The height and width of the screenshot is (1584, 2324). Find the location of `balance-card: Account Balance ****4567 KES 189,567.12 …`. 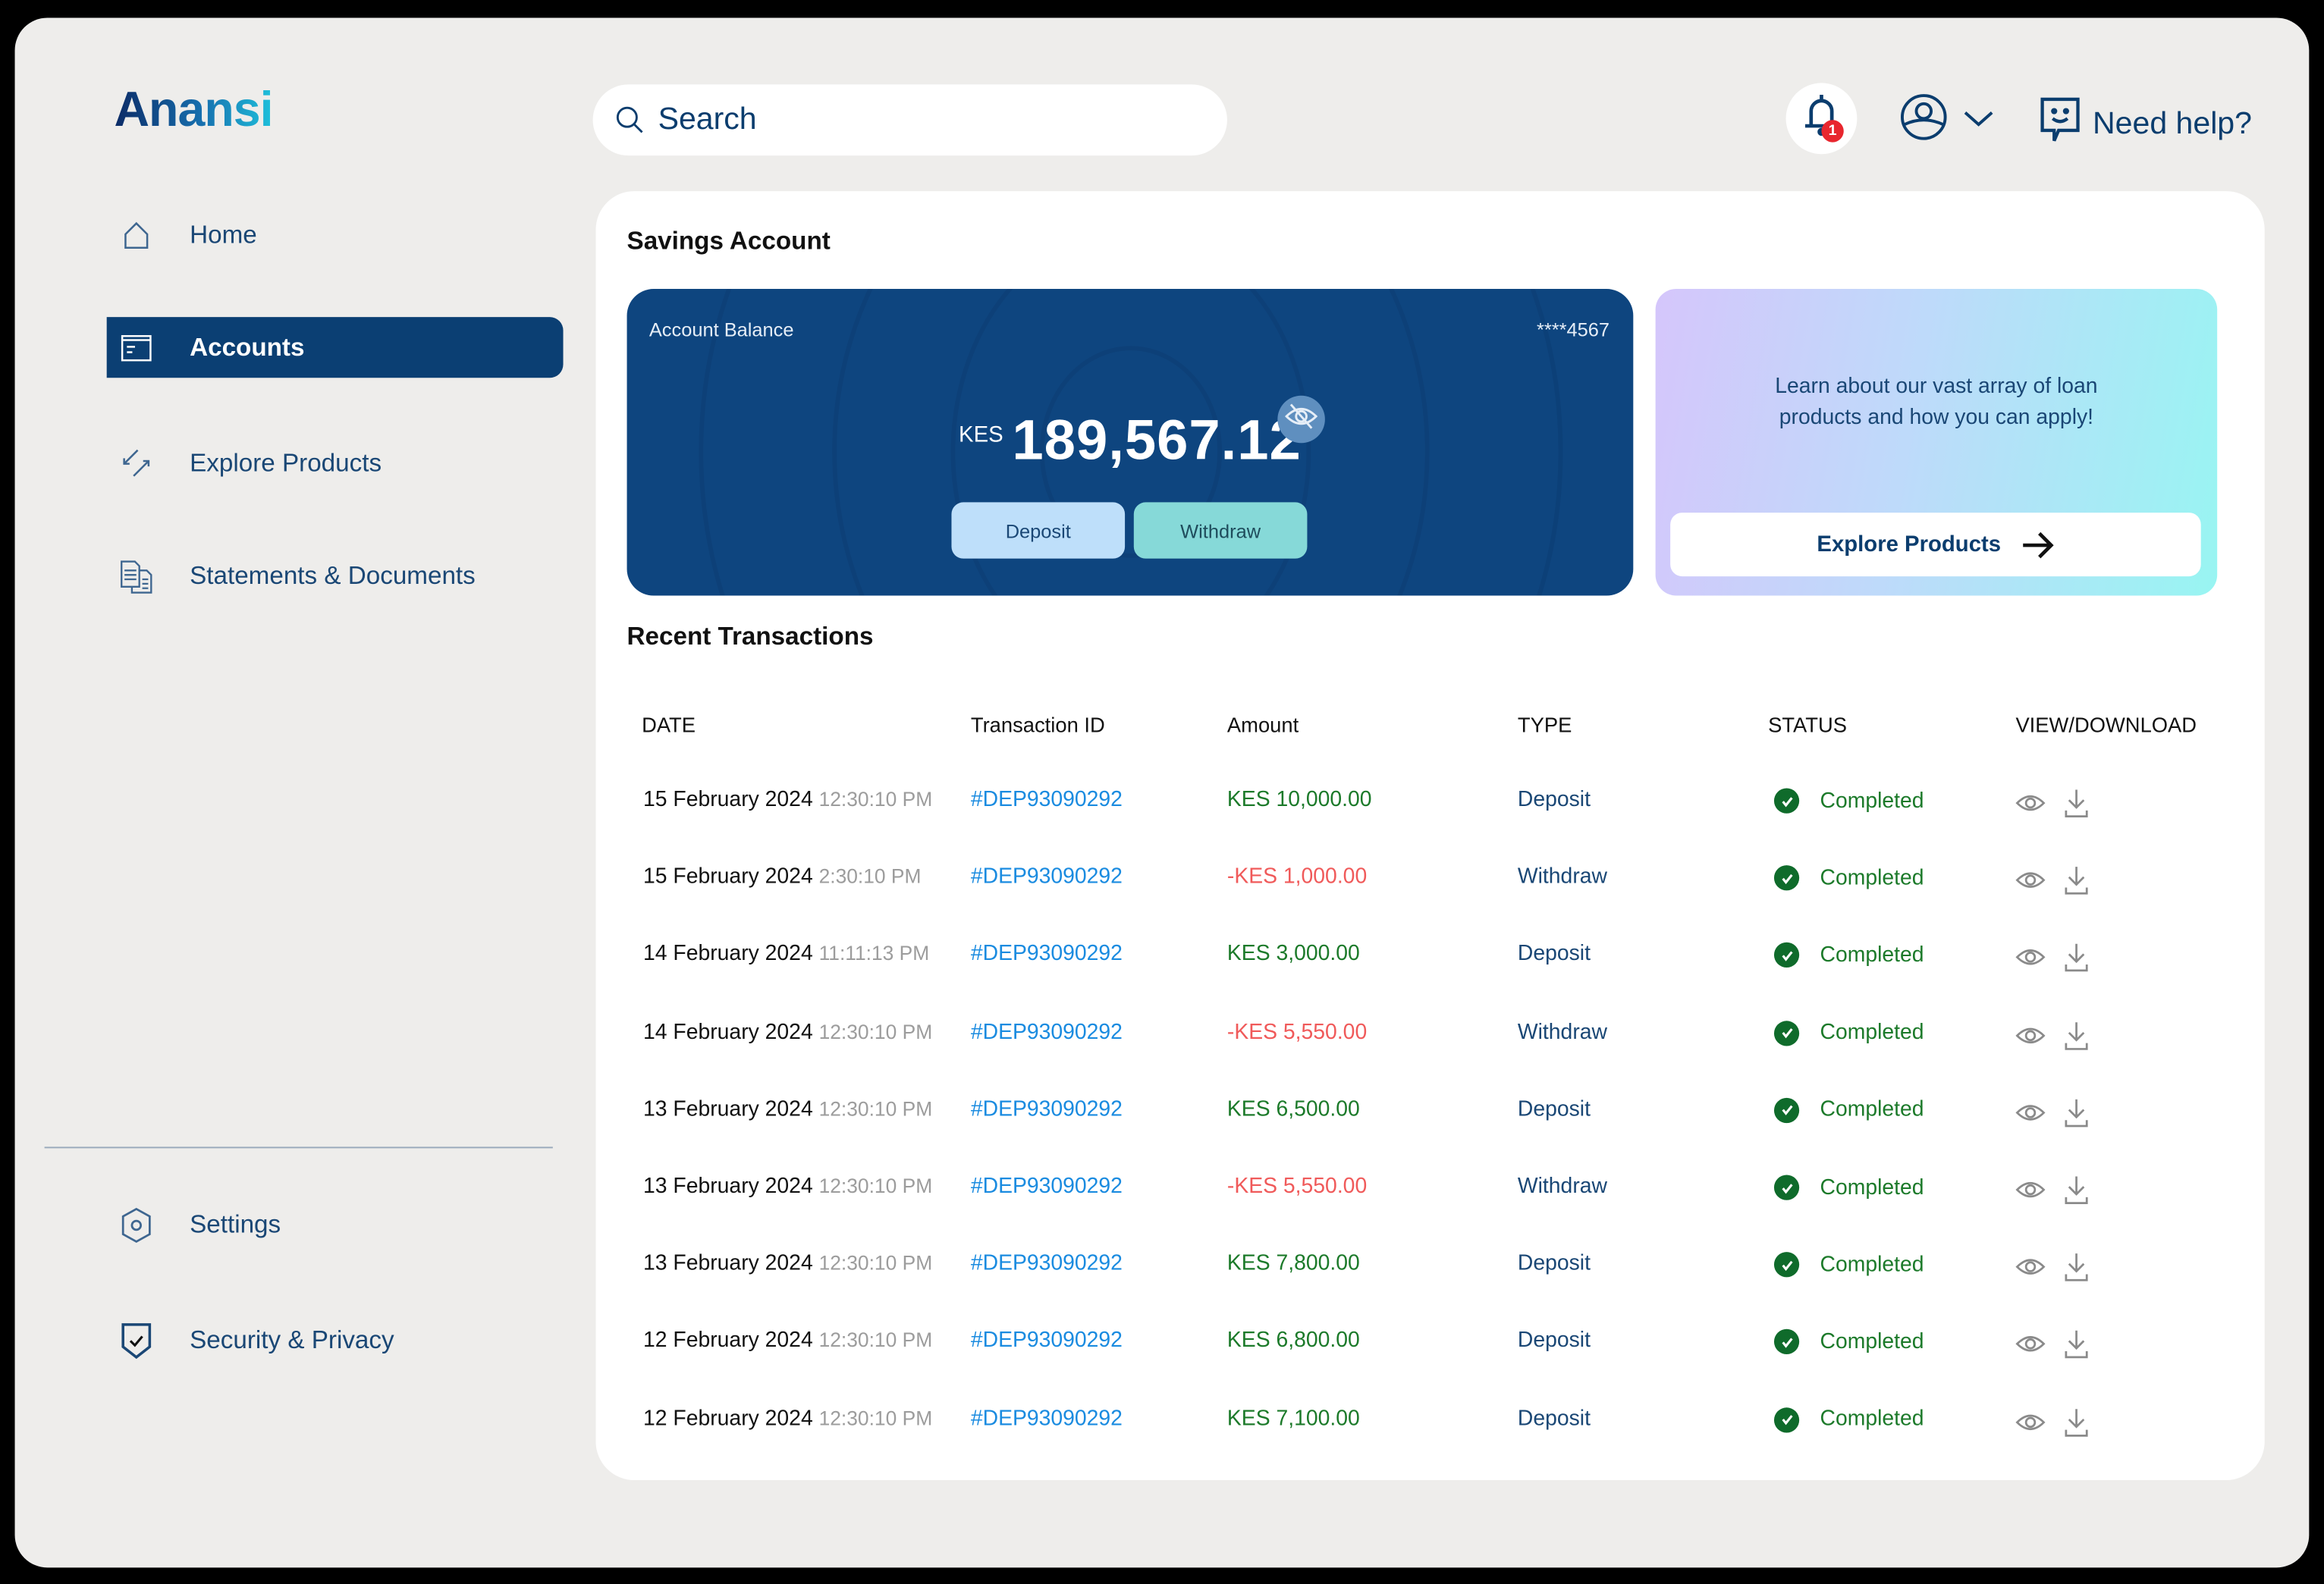

balance-card: Account Balance ****4567 KES 189,567.12 … is located at coordinates (1130, 443).